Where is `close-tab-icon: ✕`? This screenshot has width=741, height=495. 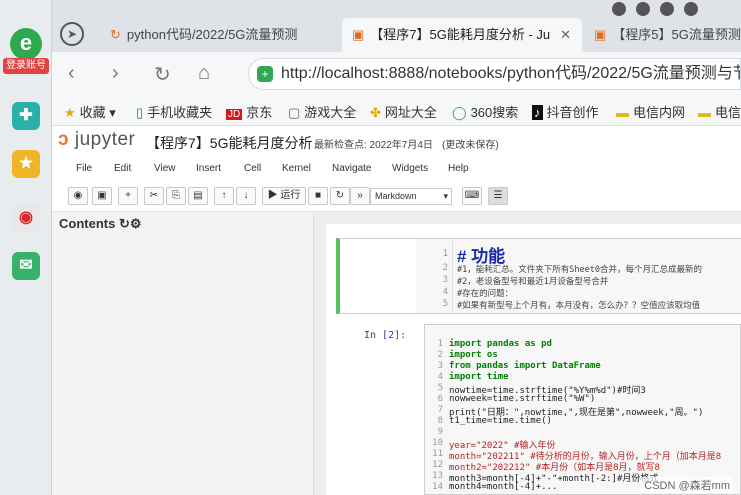
close-tab-icon: ✕ is located at coordinates (565, 34).